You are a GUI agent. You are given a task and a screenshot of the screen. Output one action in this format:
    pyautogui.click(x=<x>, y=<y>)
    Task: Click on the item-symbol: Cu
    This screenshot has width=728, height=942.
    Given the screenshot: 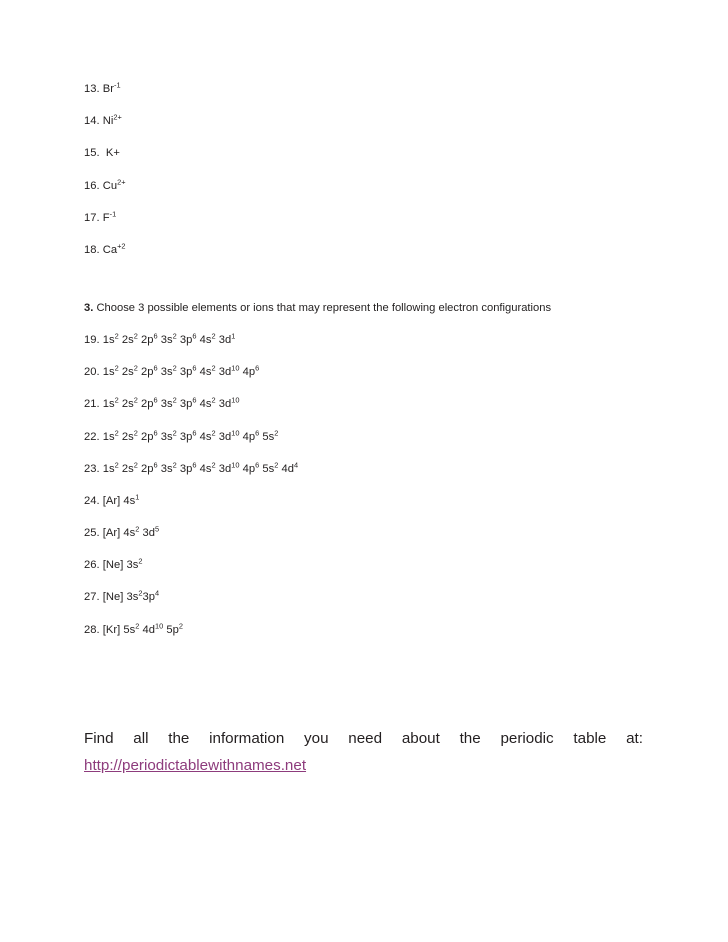 What is the action you would take?
    pyautogui.click(x=110, y=185)
    